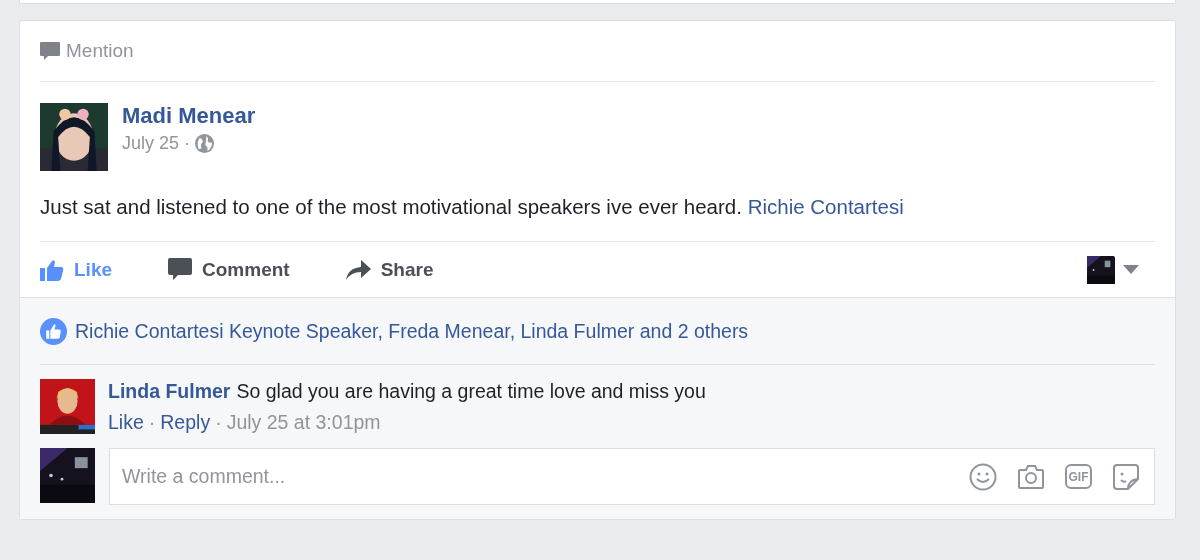 The width and height of the screenshot is (1200, 560). Describe the element at coordinates (1113, 269) in the screenshot. I see `identity-selector` at that location.